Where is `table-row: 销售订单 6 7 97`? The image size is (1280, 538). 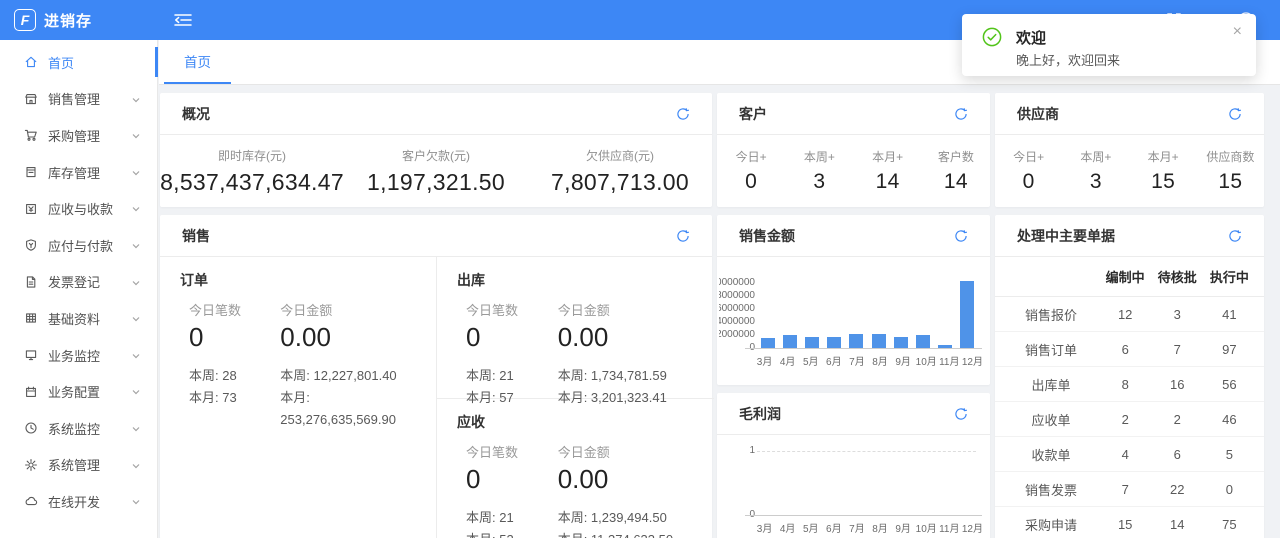 table-row: 销售订单 6 7 97 is located at coordinates (1129, 349).